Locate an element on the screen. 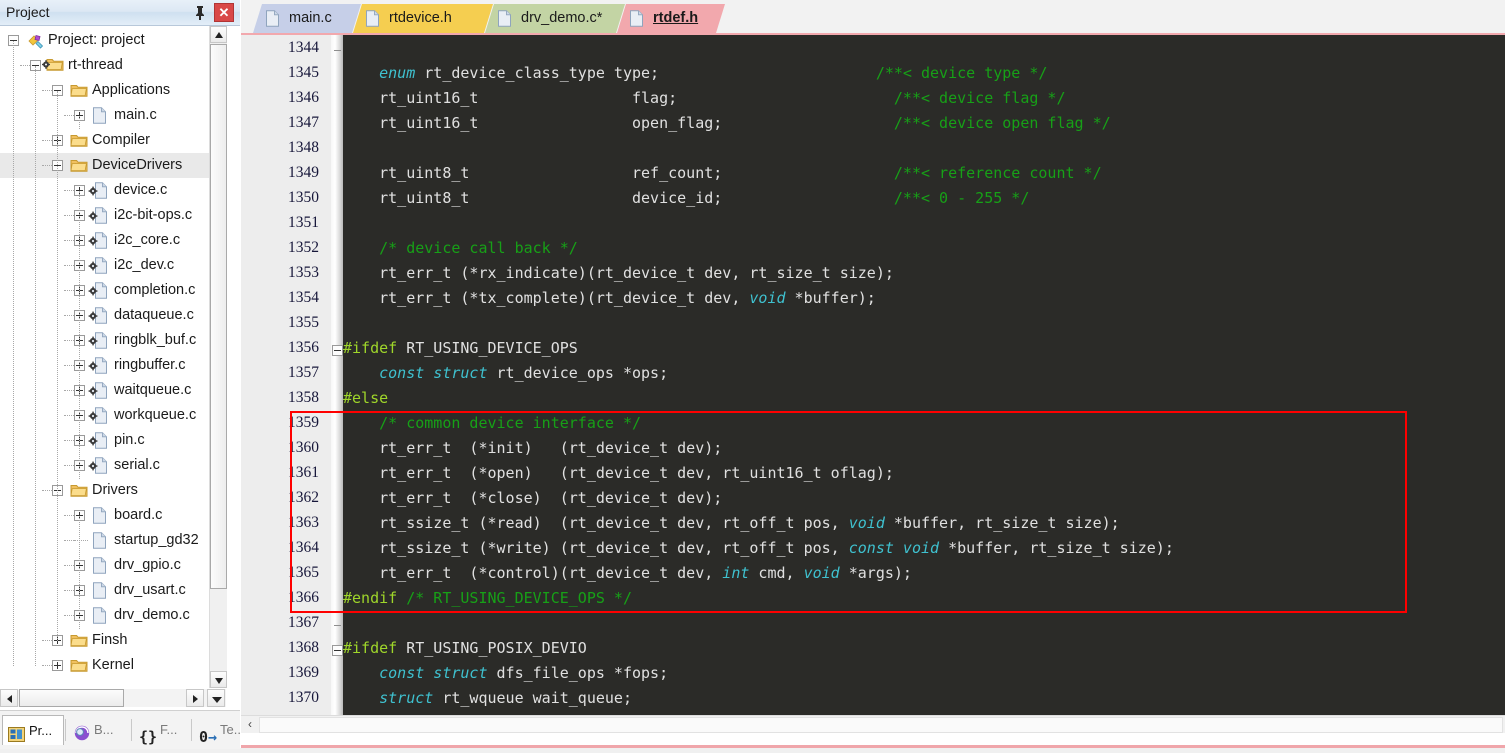  expand-icon is located at coordinates (57, 665).